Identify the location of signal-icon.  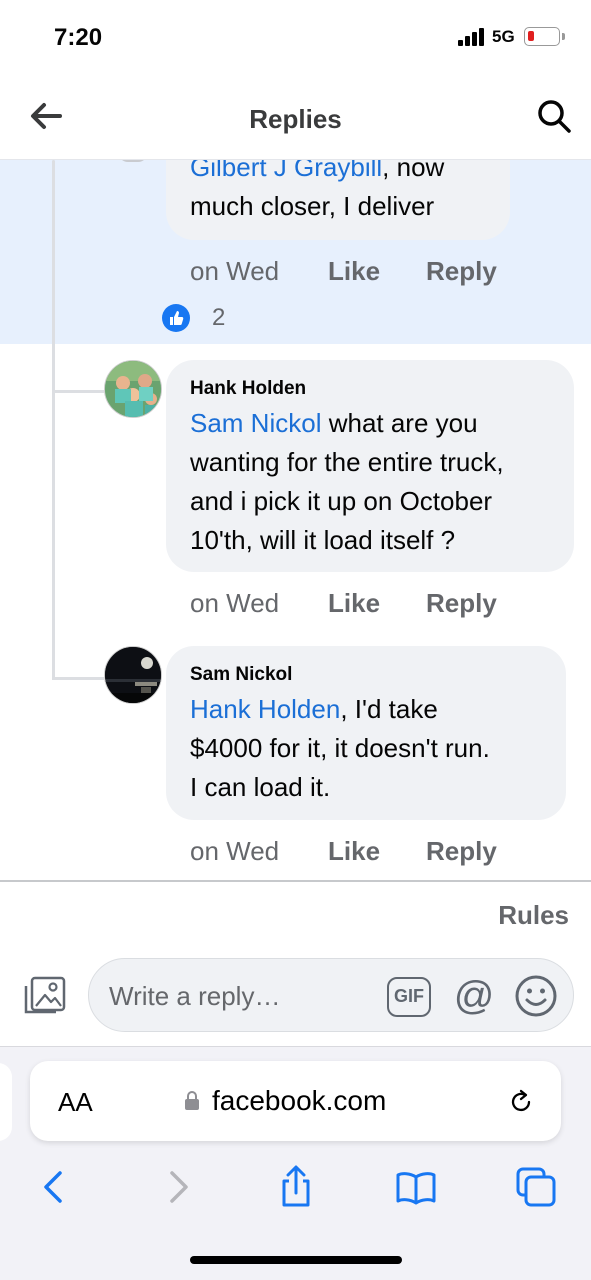
(472, 37).